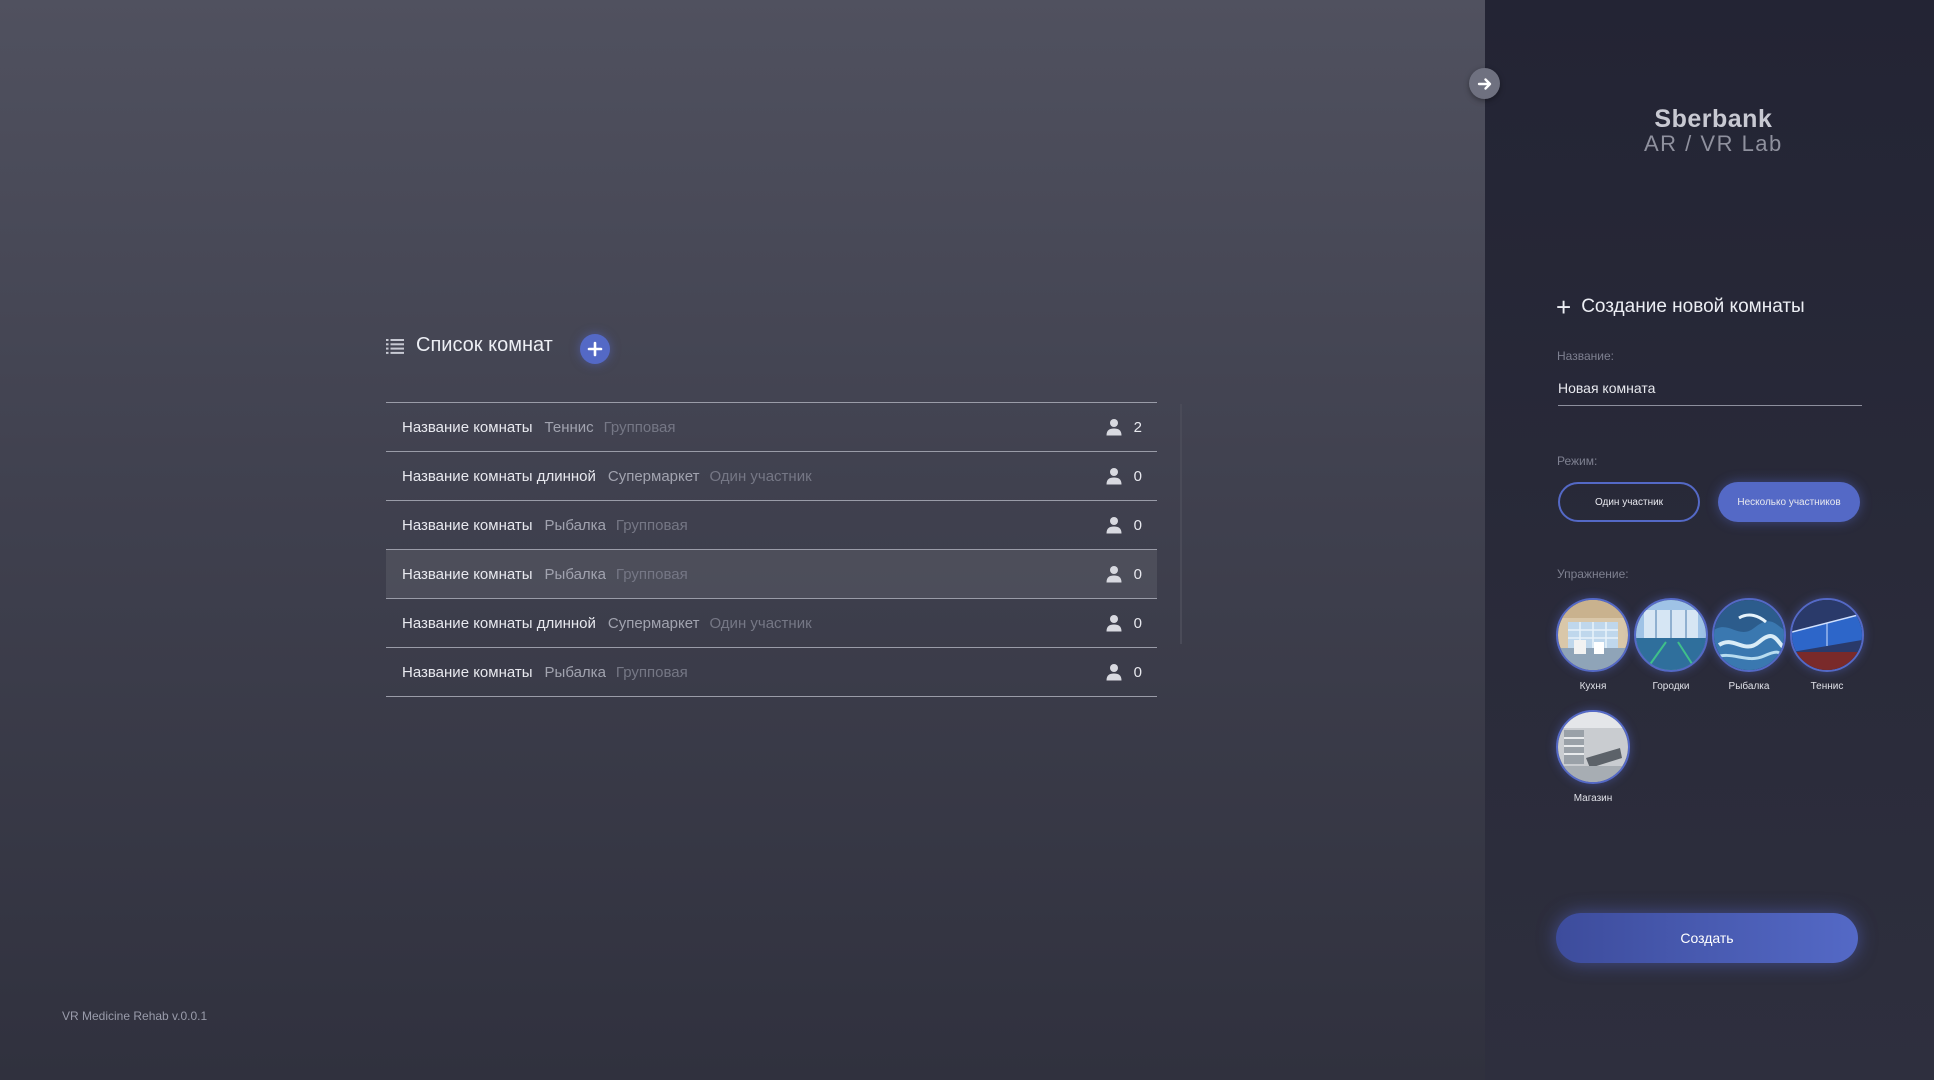 This screenshot has height=1080, width=1934. I want to click on room-name-input, so click(1710, 388).